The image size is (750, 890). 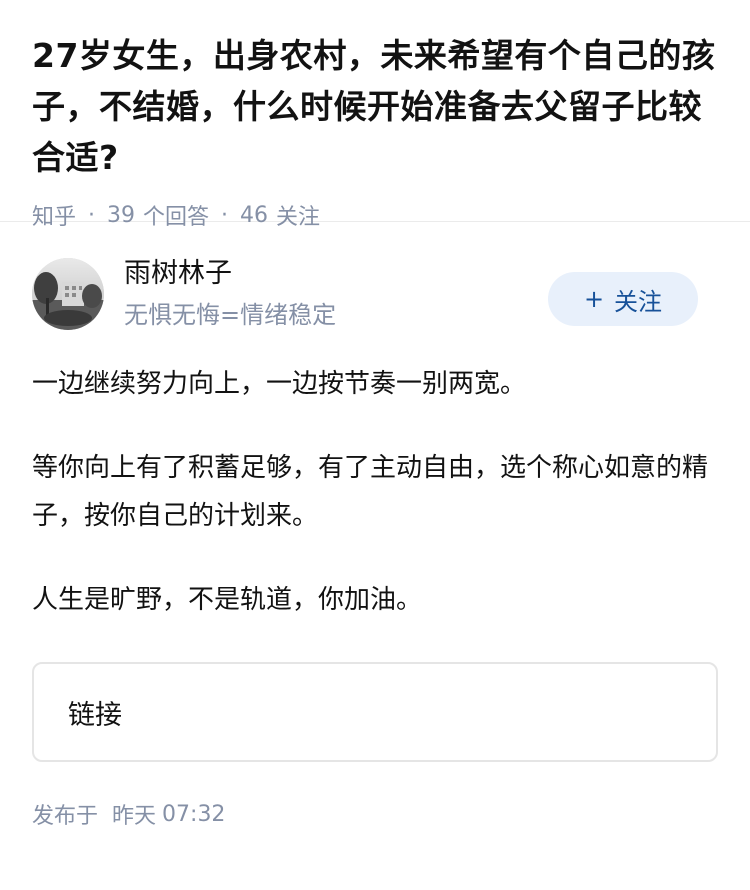 What do you see at coordinates (227, 600) in the screenshot?
I see `answer-paragraph: 人生是旷野，不是轨道，你加油。` at bounding box center [227, 600].